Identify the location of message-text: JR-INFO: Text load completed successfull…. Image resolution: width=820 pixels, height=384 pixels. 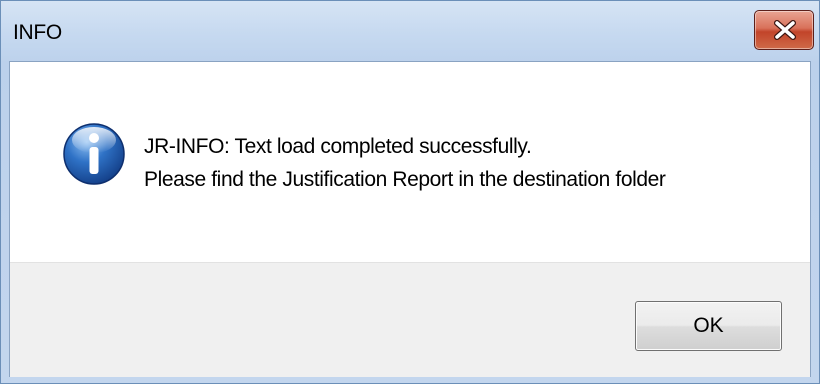
(405, 163).